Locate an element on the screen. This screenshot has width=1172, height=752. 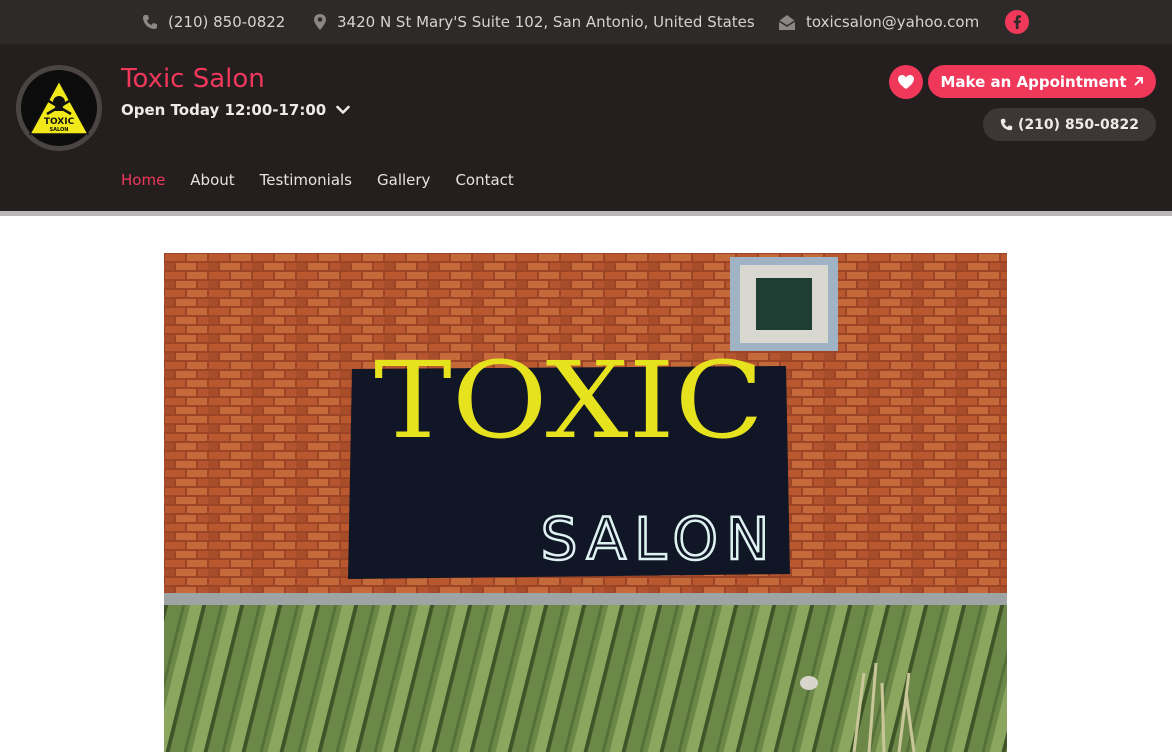
logo-text: TOXIC is located at coordinates (59, 122).